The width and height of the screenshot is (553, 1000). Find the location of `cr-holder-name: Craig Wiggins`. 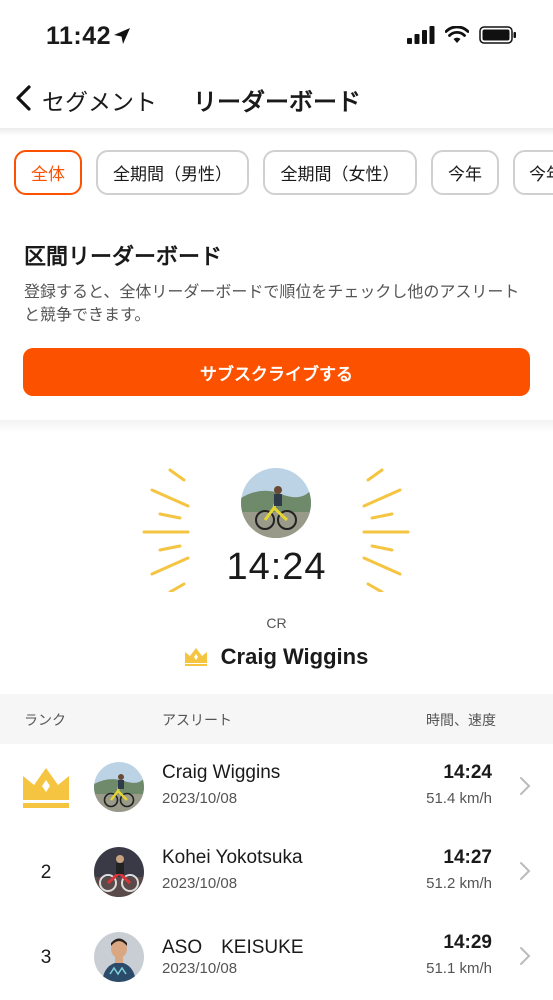

cr-holder-name: Craig Wiggins is located at coordinates (295, 657).